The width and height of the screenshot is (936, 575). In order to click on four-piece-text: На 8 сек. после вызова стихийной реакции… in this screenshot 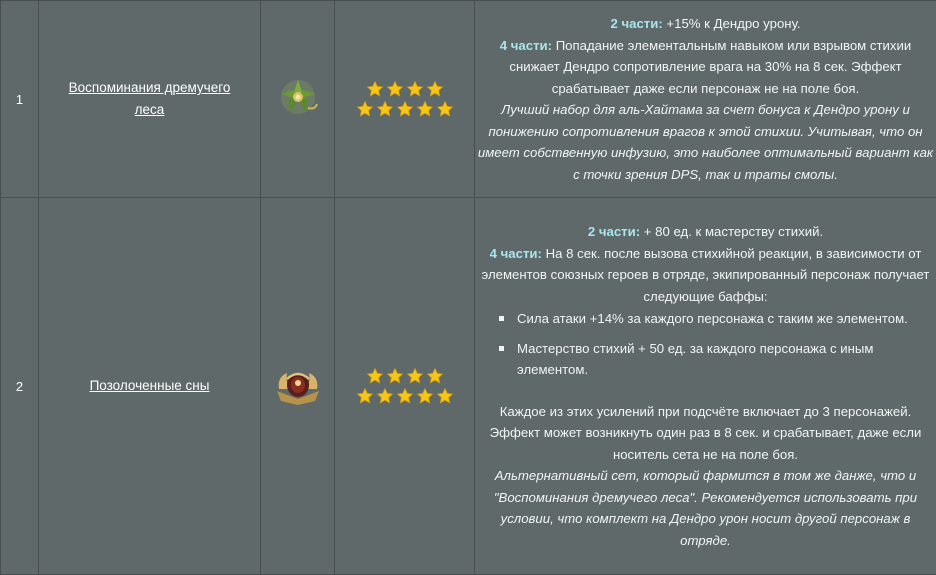, I will do `click(706, 275)`.